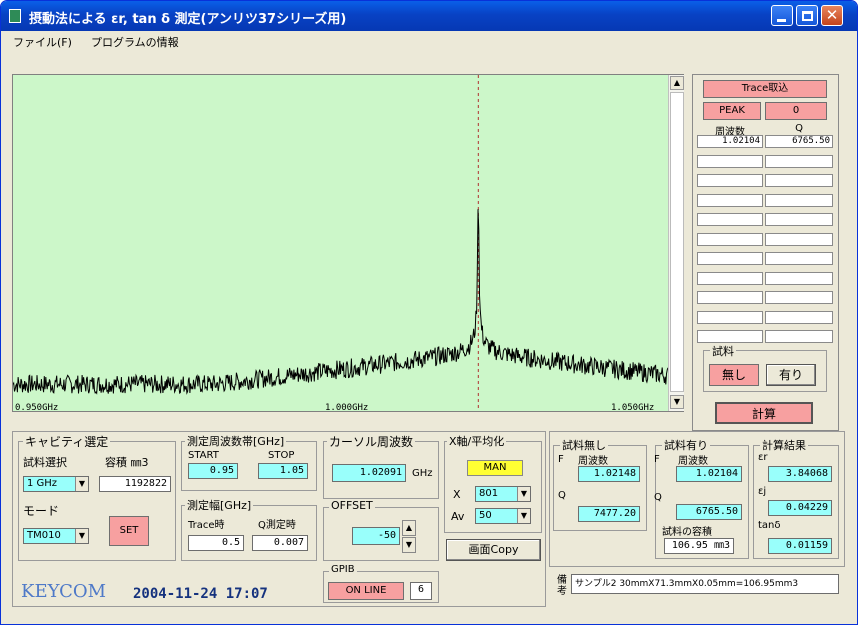 The width and height of the screenshot is (858, 625). I want to click on maximize-icon, so click(807, 16).